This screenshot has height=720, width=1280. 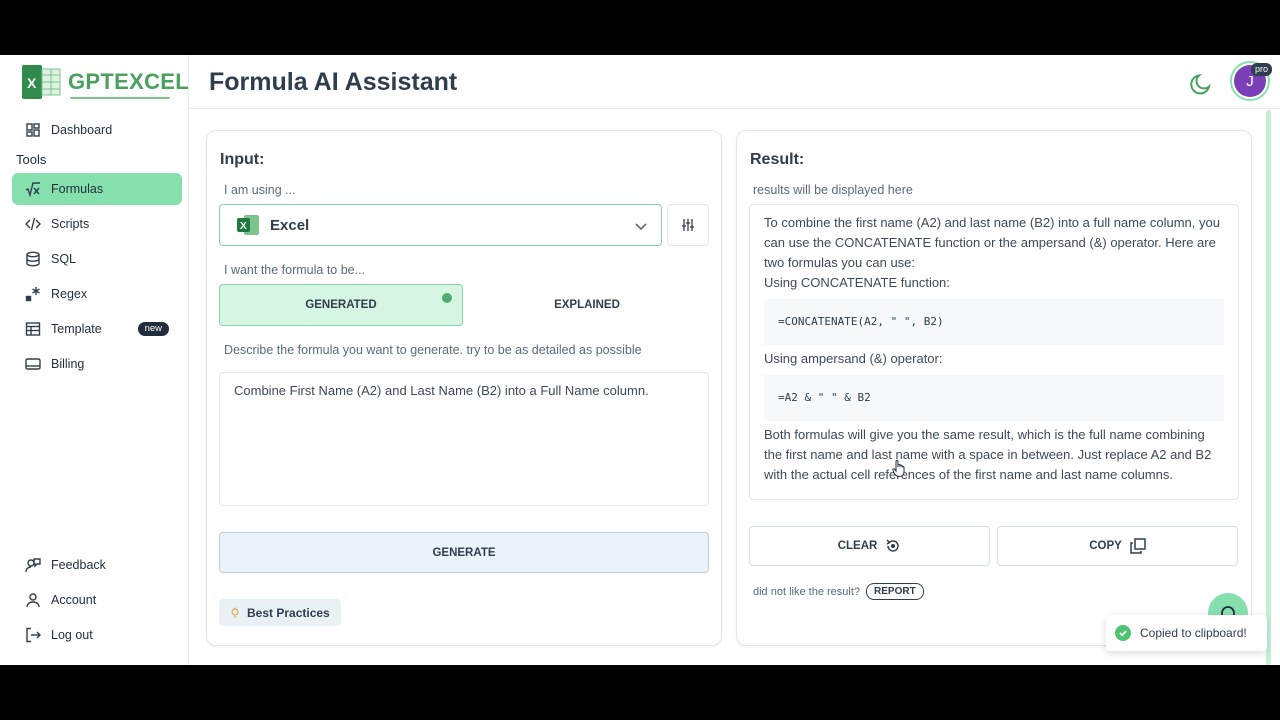 I want to click on credit-card-icon, so click(x=33, y=364).